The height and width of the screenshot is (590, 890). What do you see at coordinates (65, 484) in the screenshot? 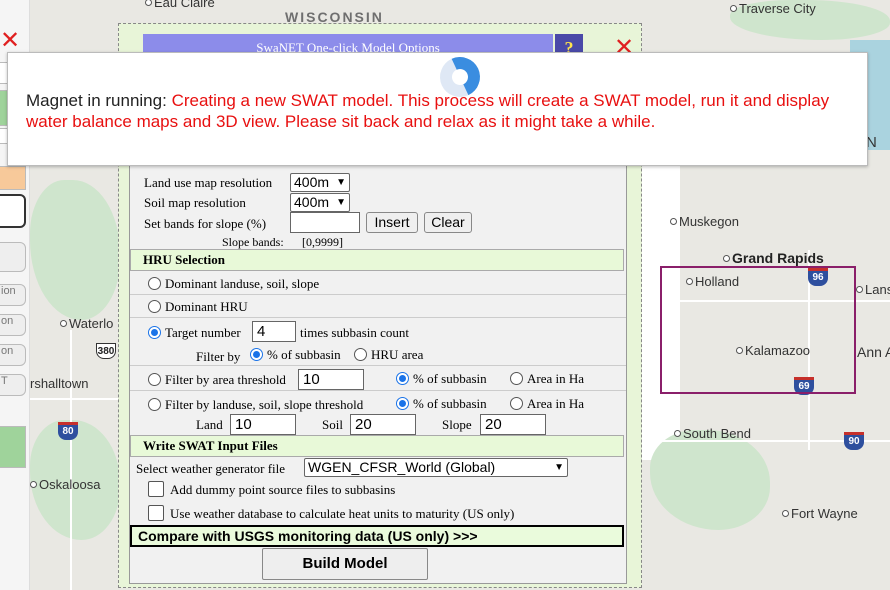
I see `city-oskaloosa: Oskaloosa` at bounding box center [65, 484].